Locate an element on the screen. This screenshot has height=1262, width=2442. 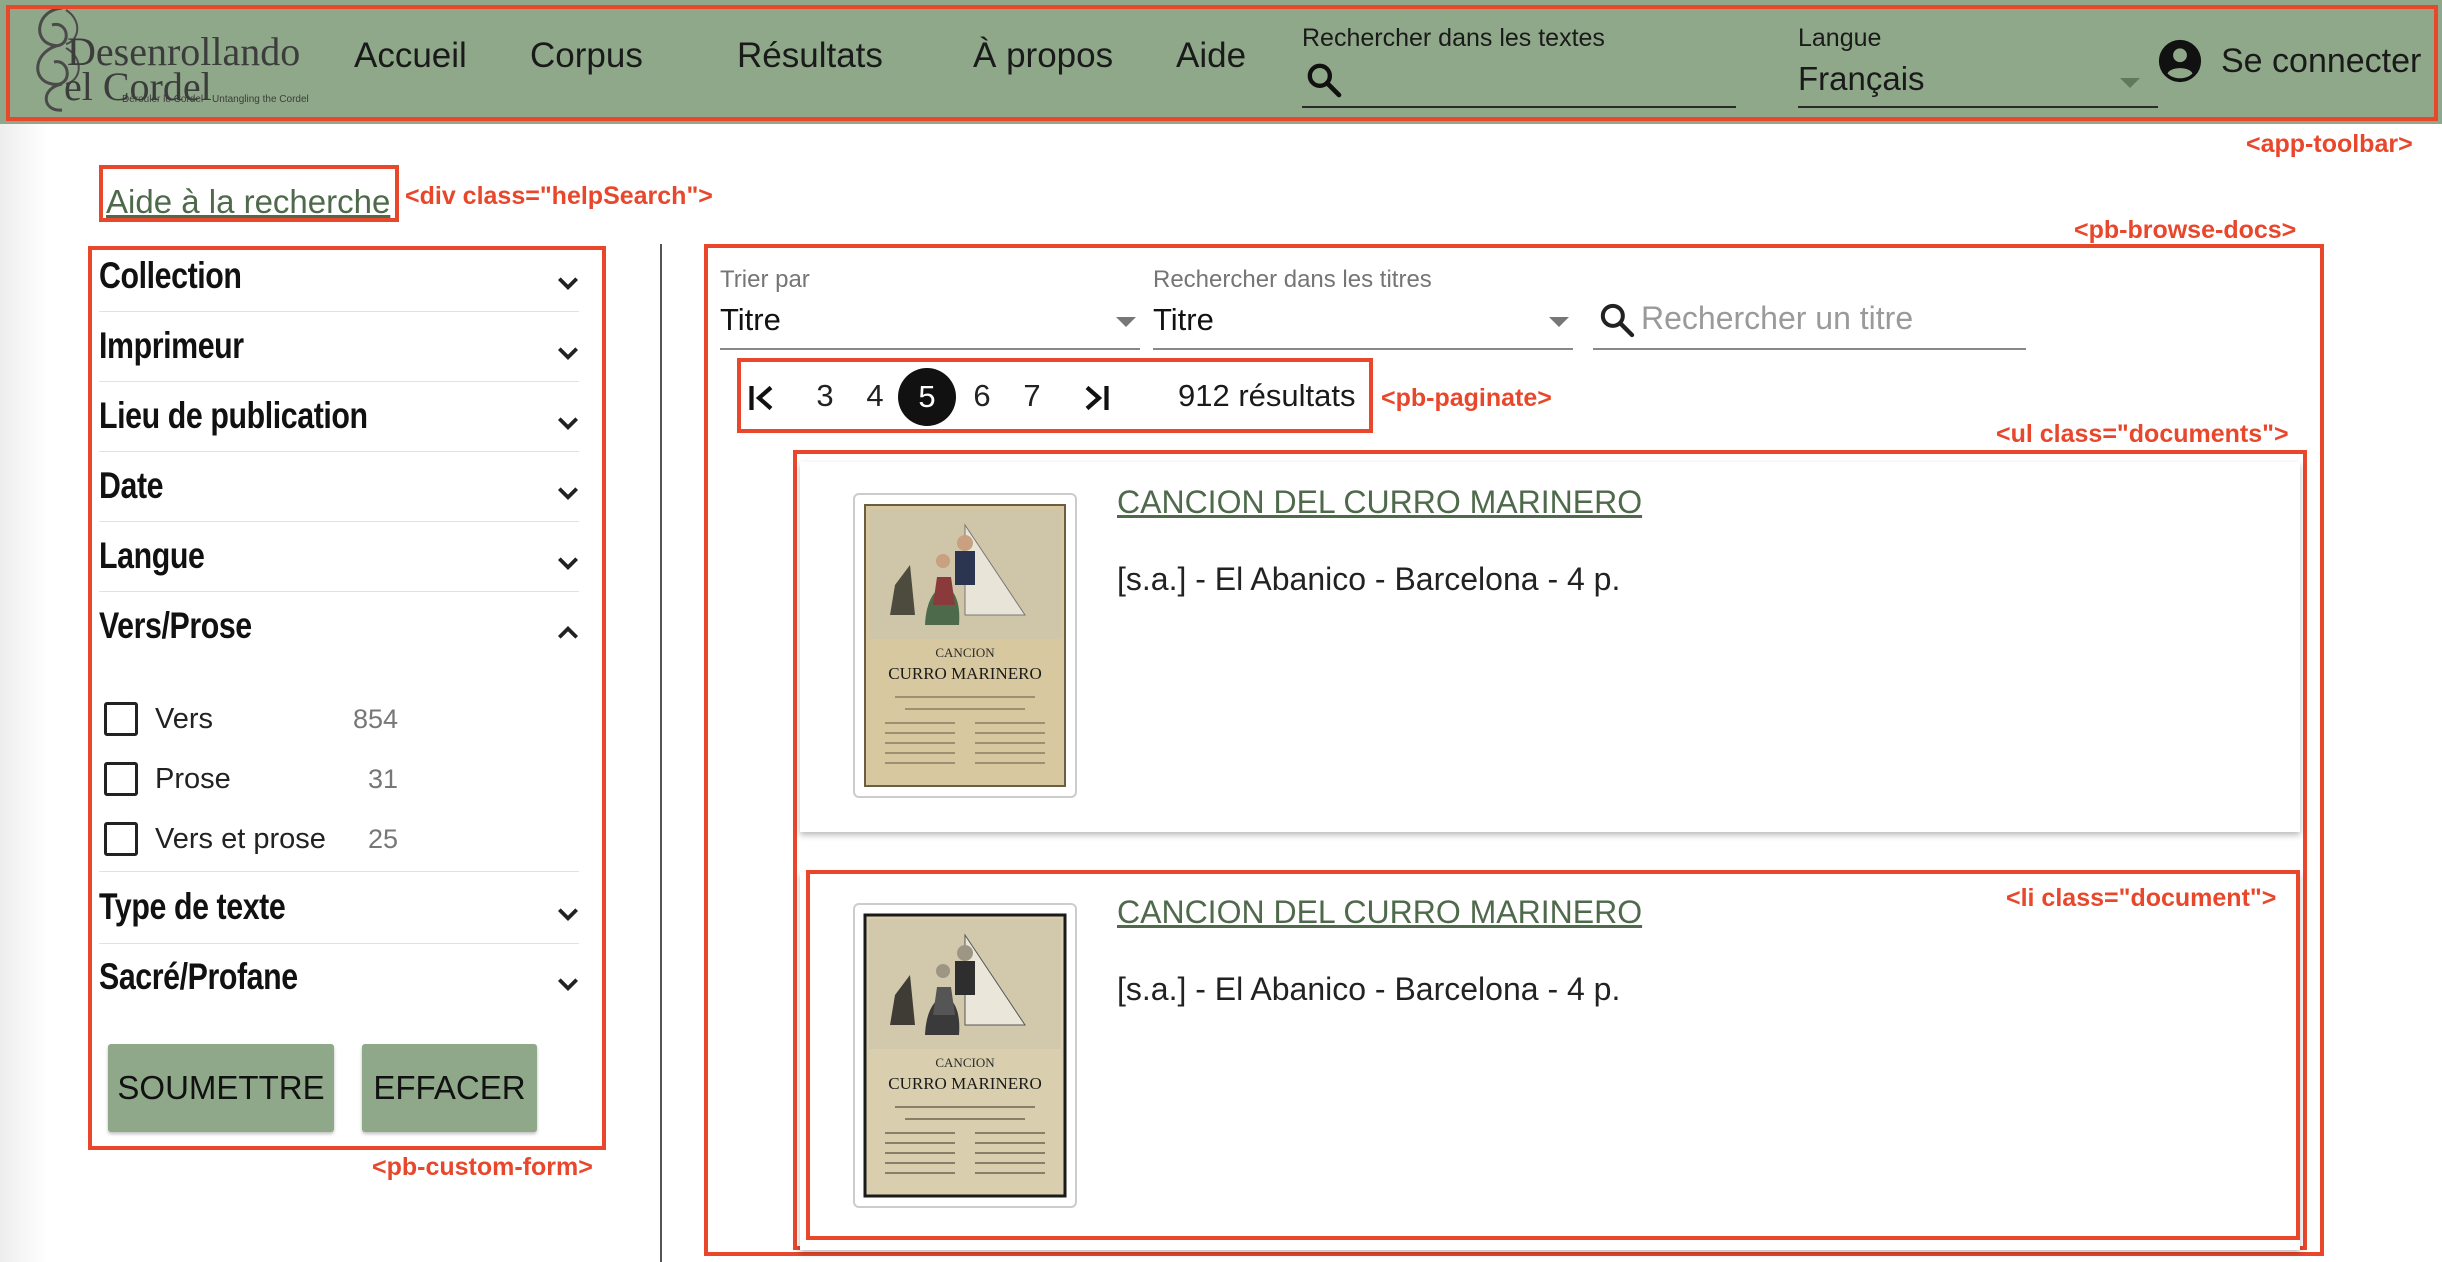
annotation-paginate-label: <pb-paginate> is located at coordinates (1466, 398).